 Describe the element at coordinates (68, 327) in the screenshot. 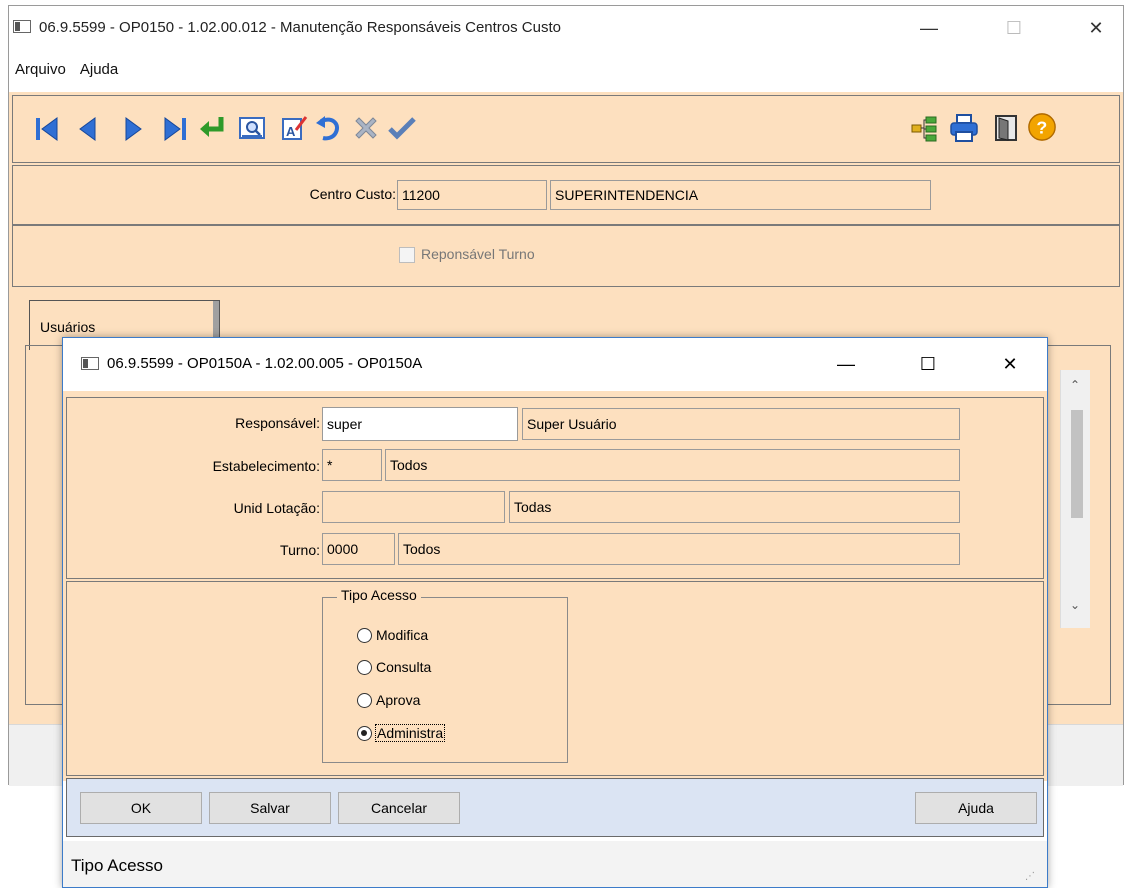

I see `tab-usuarios-label: Usuários` at that location.